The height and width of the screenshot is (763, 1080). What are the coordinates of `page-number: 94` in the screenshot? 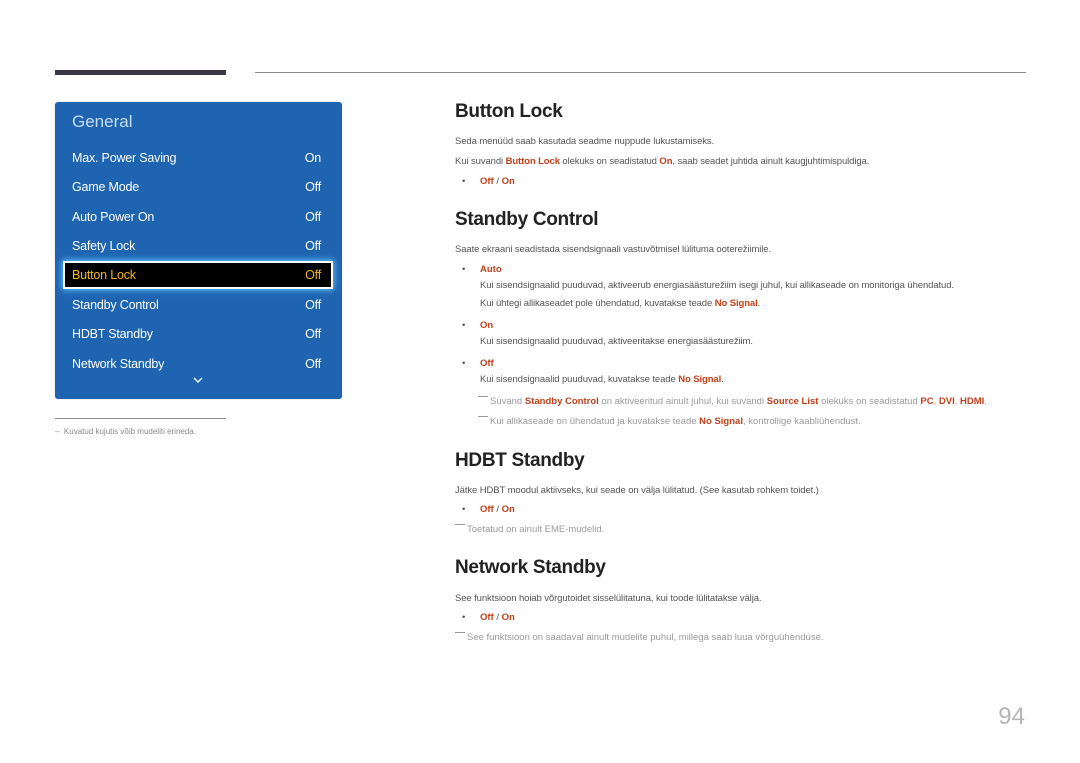 It's located at (1011, 716).